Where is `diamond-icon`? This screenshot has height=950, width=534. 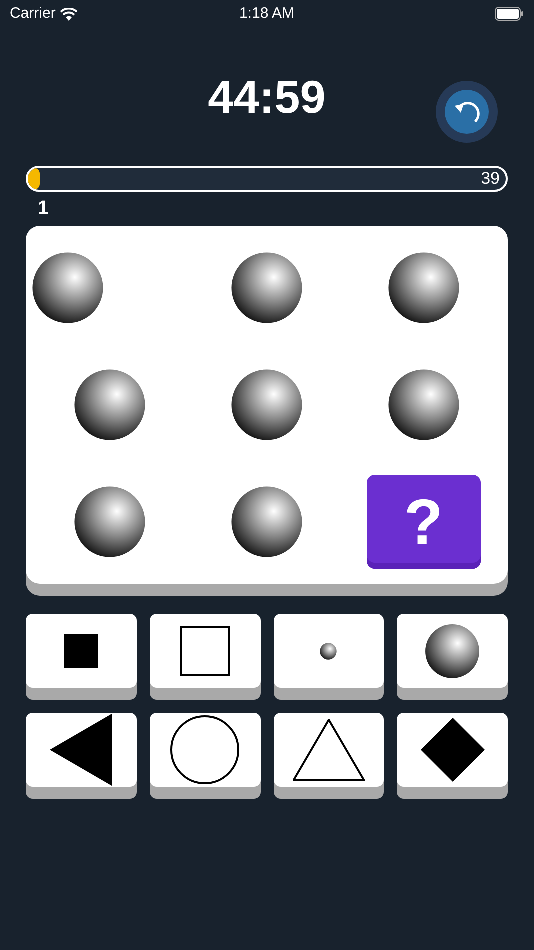
diamond-icon is located at coordinates (452, 750).